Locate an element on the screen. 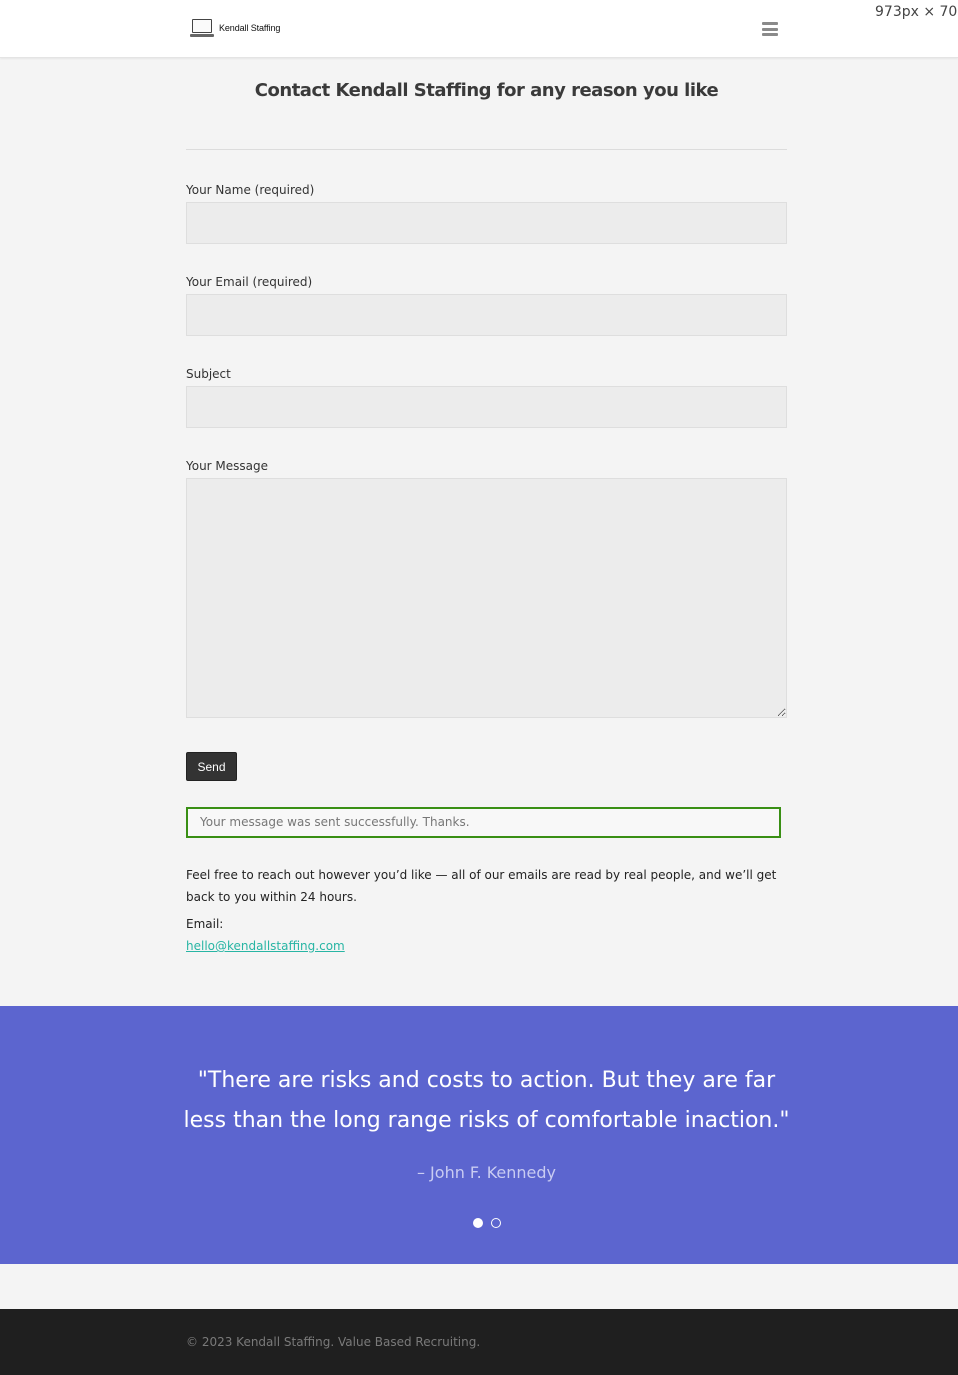 Image resolution: width=958 pixels, height=1375 pixels. message-field-label: Your Message is located at coordinates (227, 466).